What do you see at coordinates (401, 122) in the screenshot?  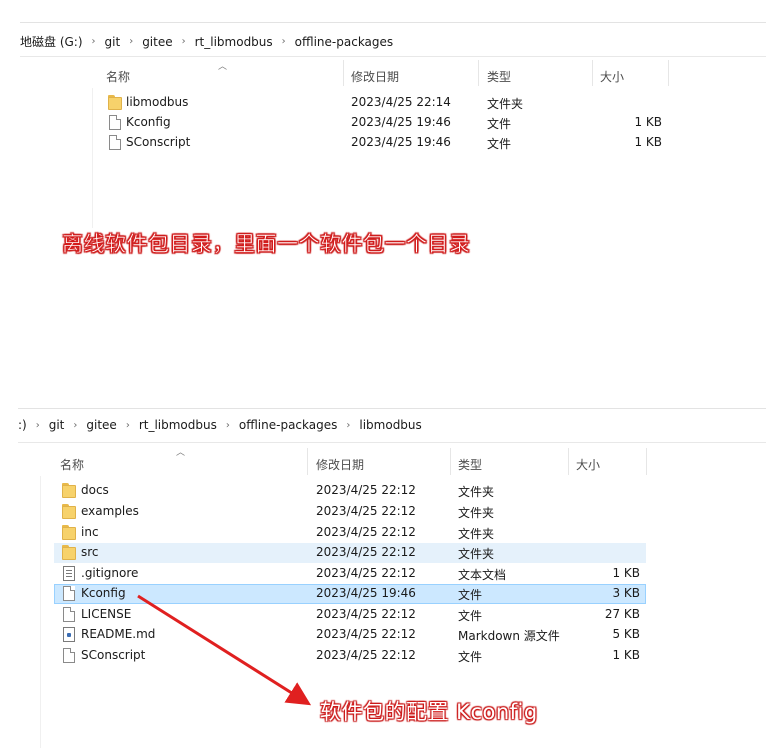 I see `file-modified: 2023/4/25 19:46` at bounding box center [401, 122].